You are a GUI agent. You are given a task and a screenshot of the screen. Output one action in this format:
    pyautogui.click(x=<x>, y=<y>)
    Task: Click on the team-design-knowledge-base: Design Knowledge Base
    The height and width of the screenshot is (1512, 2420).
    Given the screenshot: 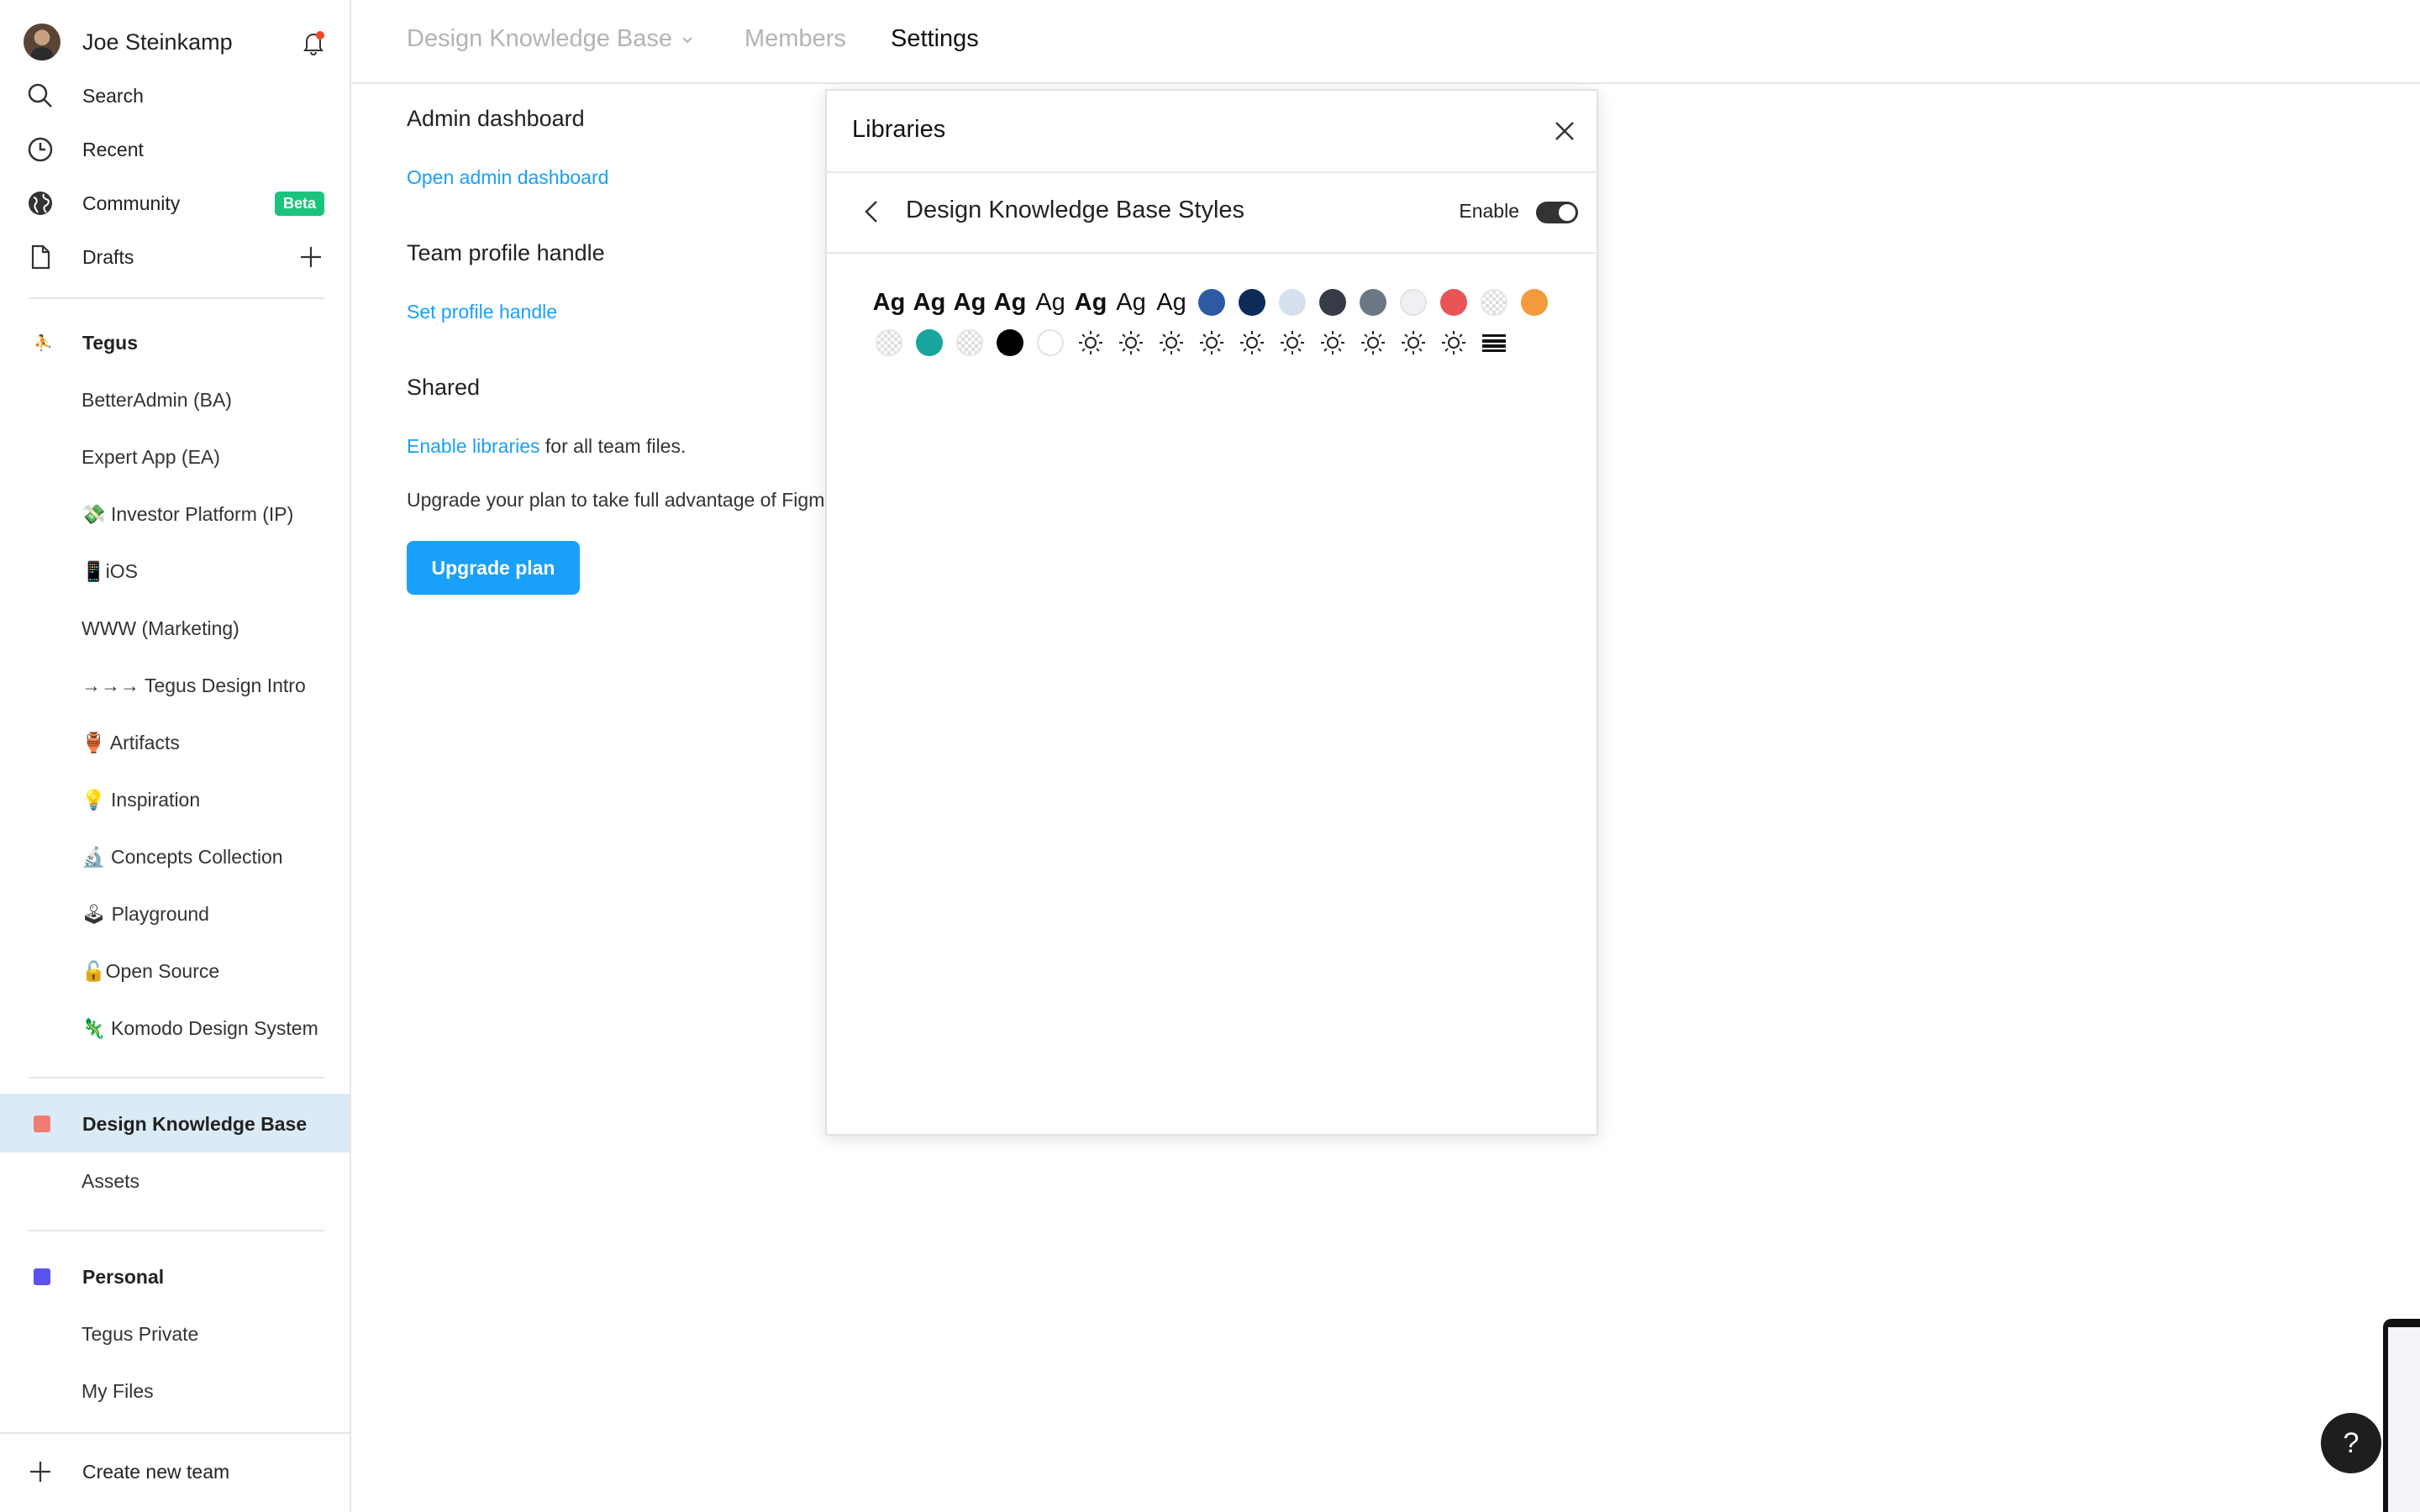 What is the action you would take?
    pyautogui.click(x=181, y=1123)
    